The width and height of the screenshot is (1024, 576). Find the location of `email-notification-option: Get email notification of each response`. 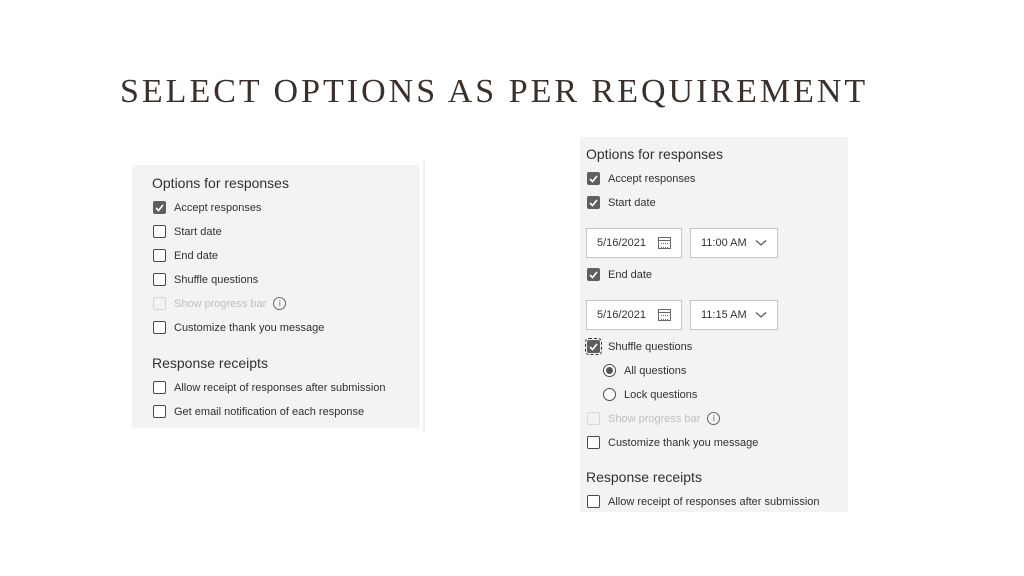

email-notification-option: Get email notification of each response is located at coordinates (258, 411).